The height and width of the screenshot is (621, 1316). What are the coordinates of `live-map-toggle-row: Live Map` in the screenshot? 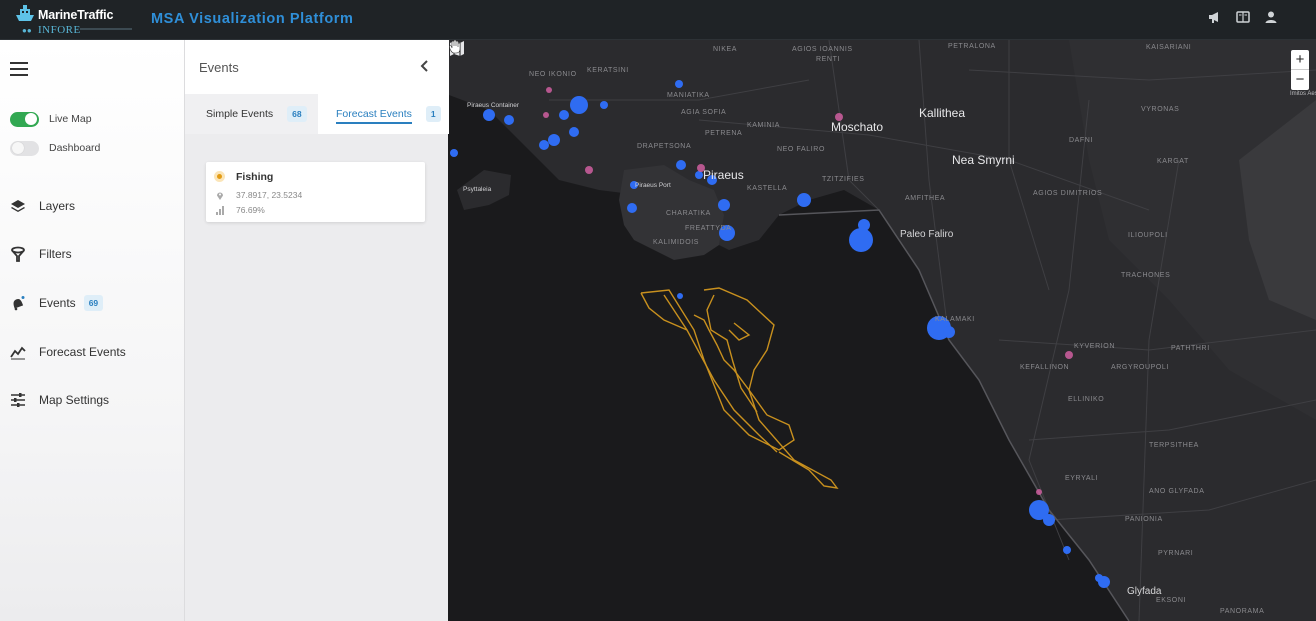 It's located at (51, 119).